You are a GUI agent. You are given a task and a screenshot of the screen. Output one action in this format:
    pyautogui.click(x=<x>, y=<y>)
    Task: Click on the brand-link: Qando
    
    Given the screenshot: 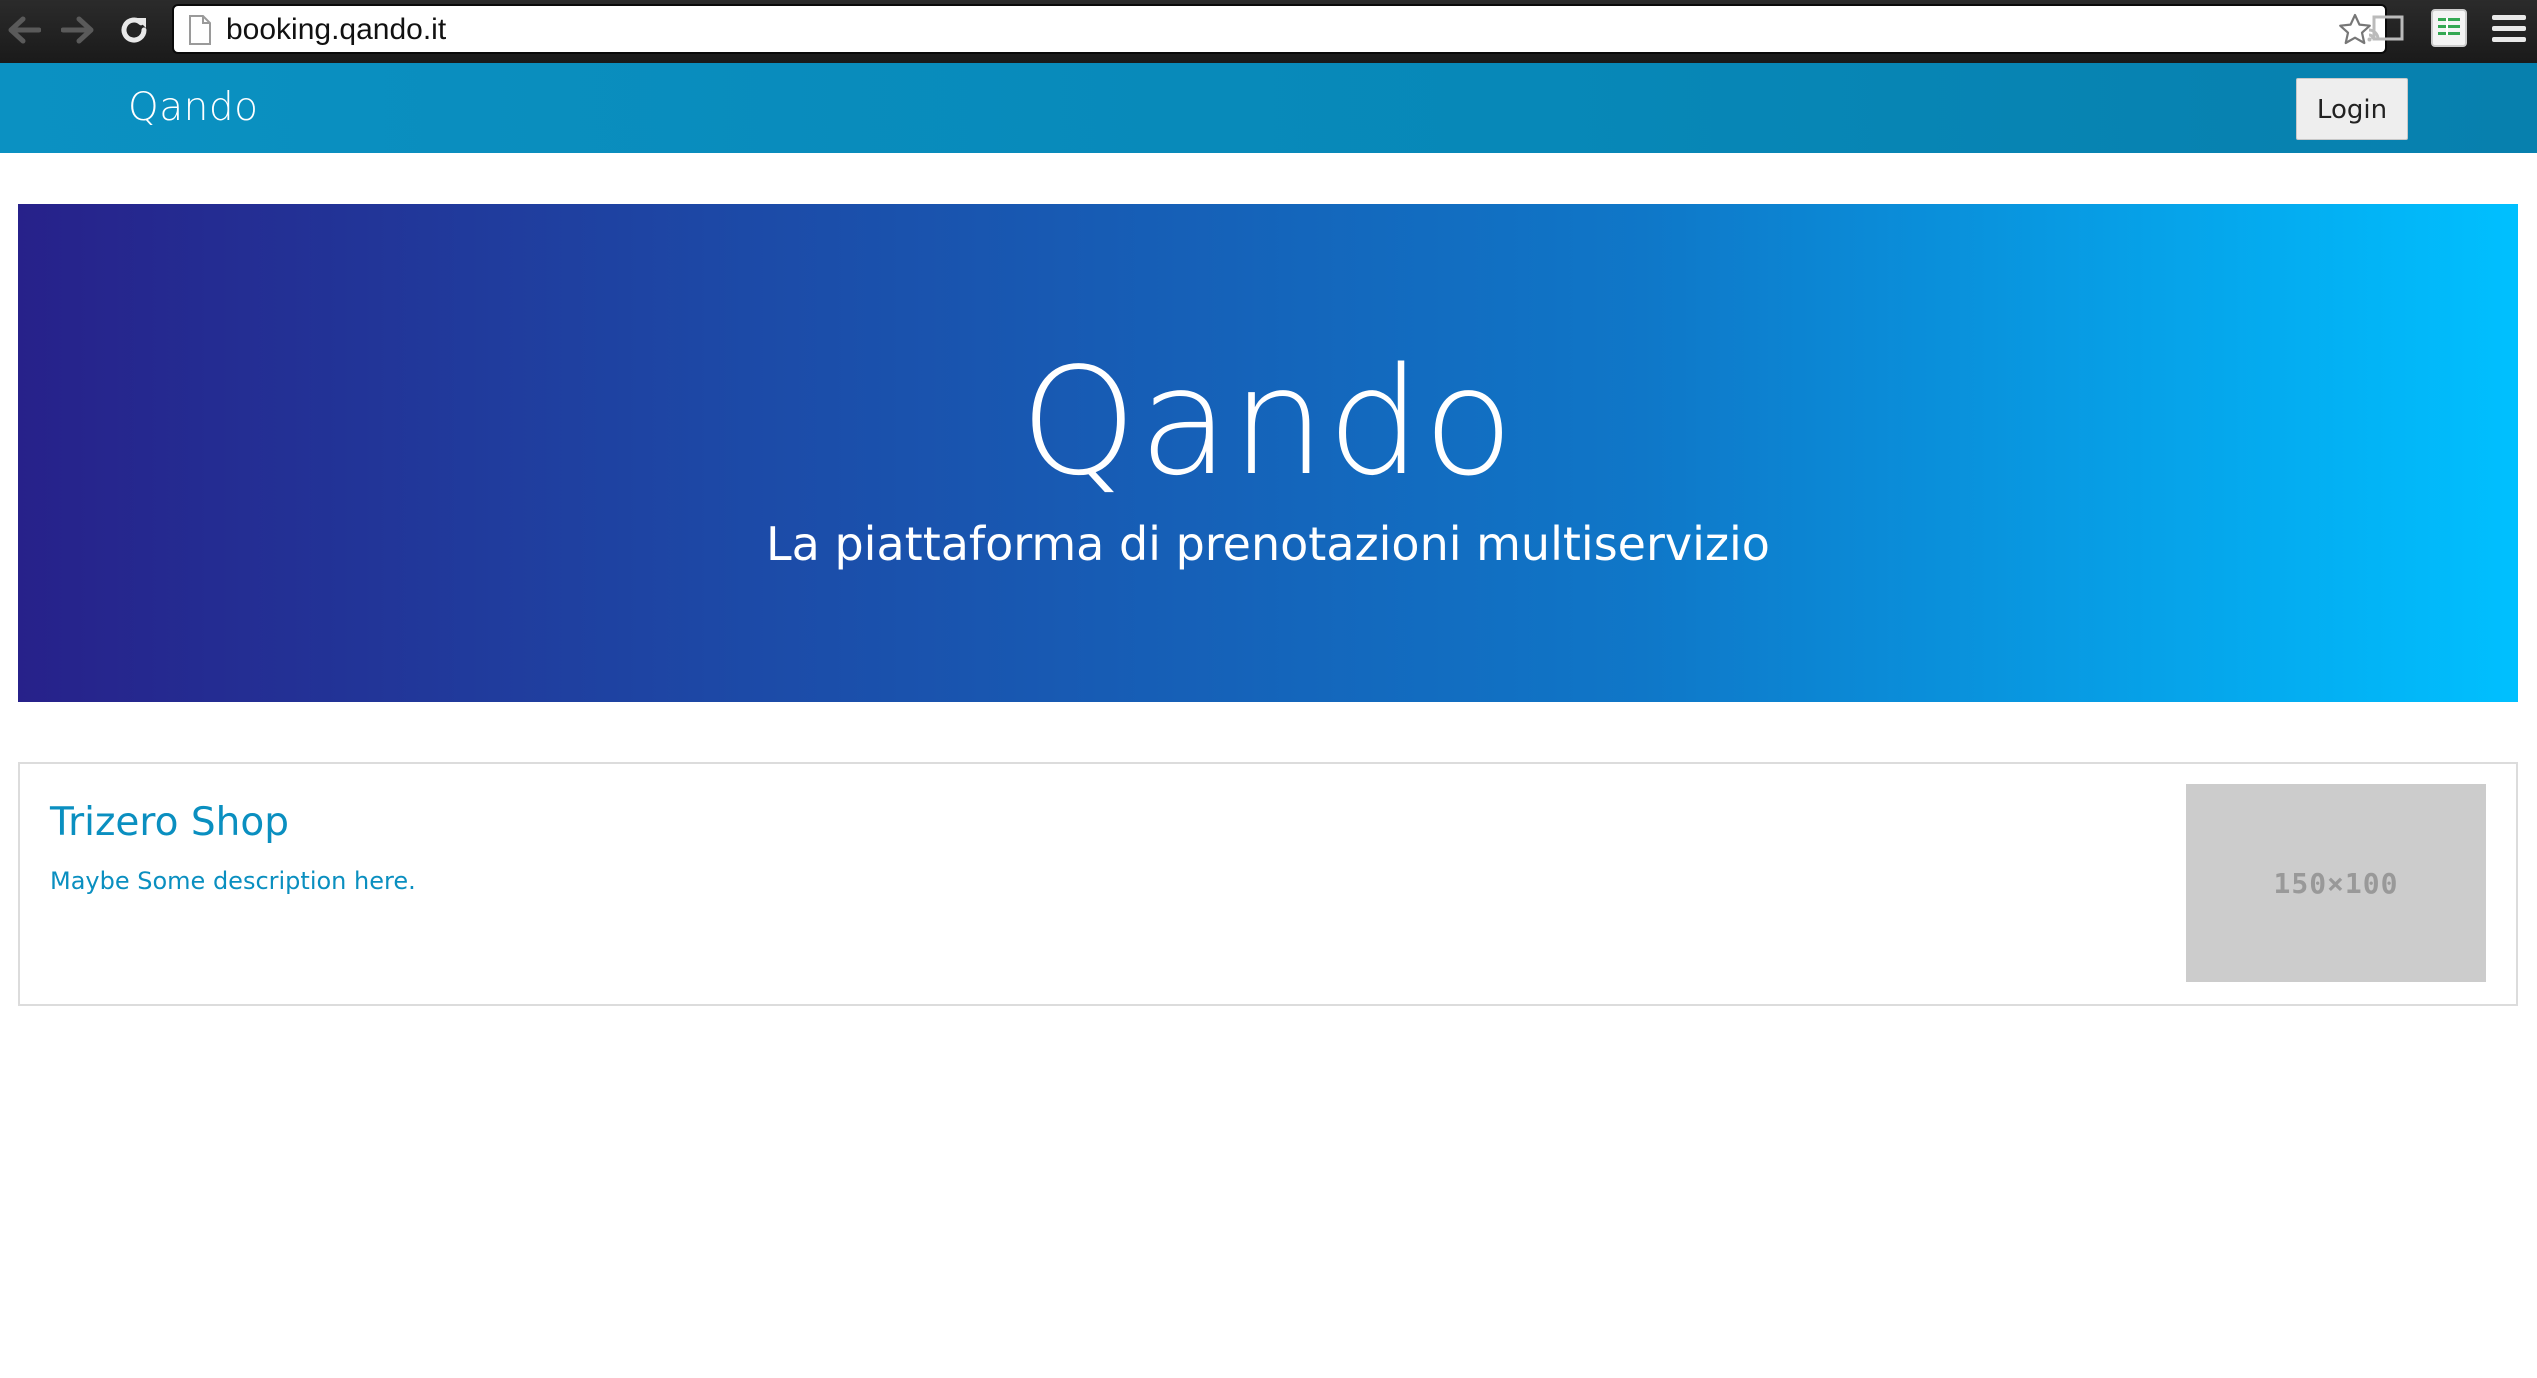 What is the action you would take?
    pyautogui.click(x=193, y=108)
    